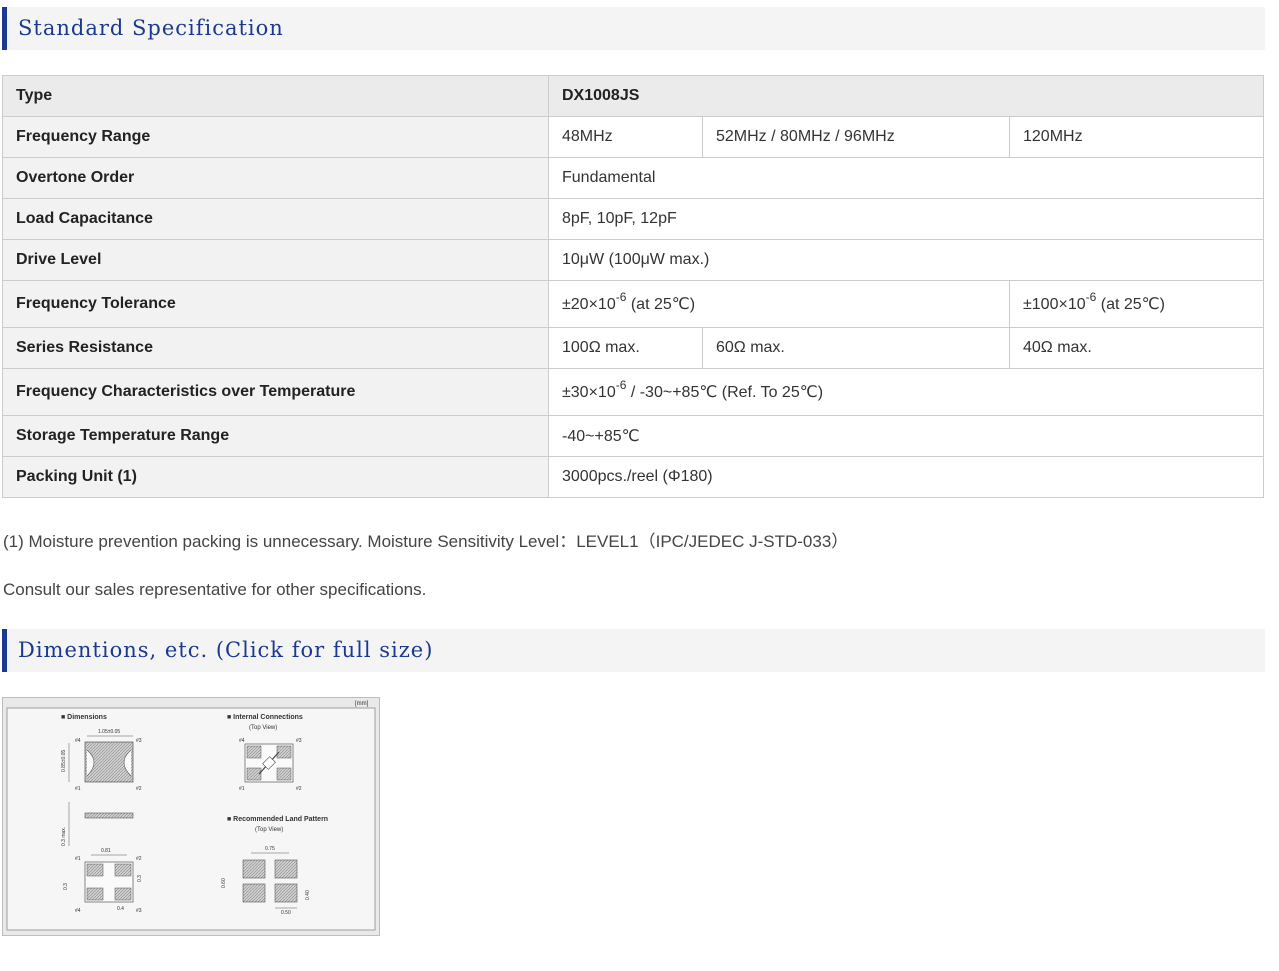  Describe the element at coordinates (224, 883) in the screenshot. I see `land-pitch-y-label: 0.60` at that location.